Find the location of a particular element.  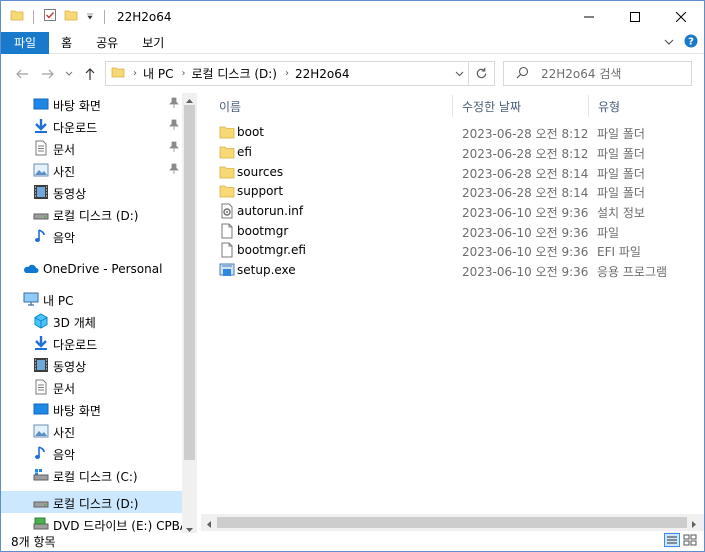

desktop-icon is located at coordinates (41, 104).